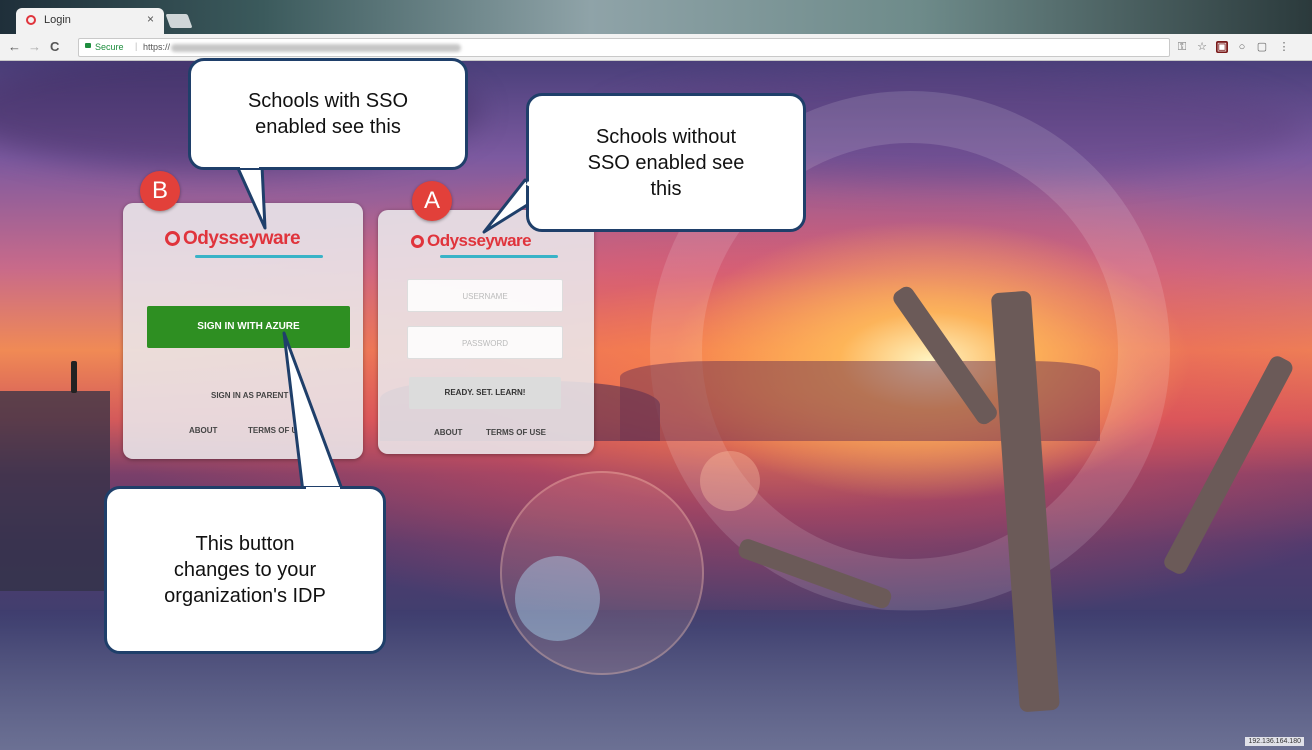  I want to click on person-silhouette, so click(74, 377).